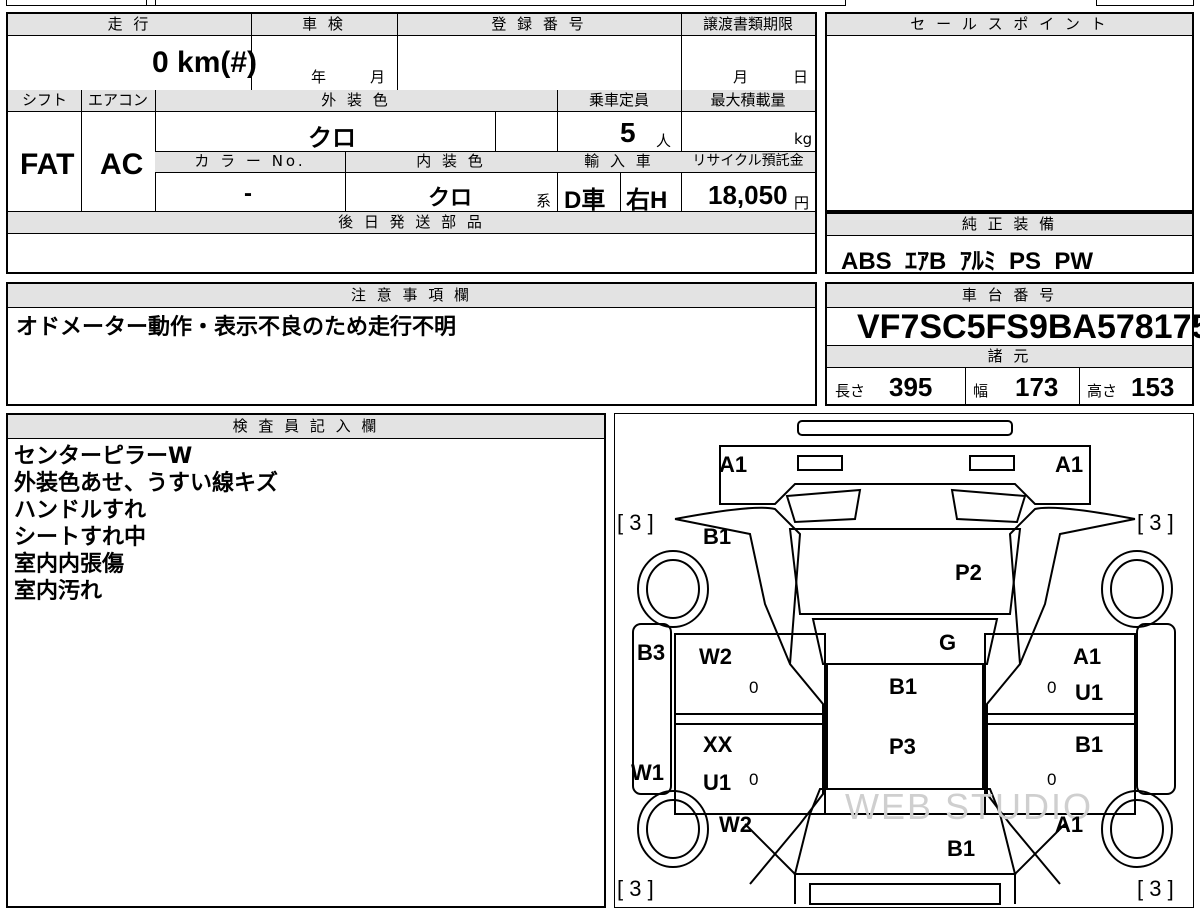 This screenshot has height=908, width=1200. What do you see at coordinates (450, 197) in the screenshot?
I see `interior-color-value: クロ` at bounding box center [450, 197].